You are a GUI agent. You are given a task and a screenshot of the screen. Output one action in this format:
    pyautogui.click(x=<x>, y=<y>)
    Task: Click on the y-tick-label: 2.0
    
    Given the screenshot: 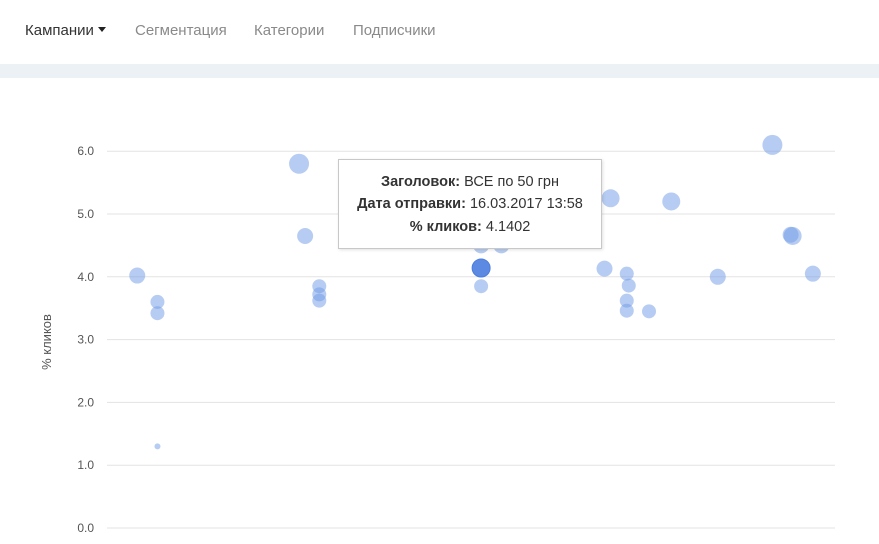 What is the action you would take?
    pyautogui.click(x=85, y=402)
    